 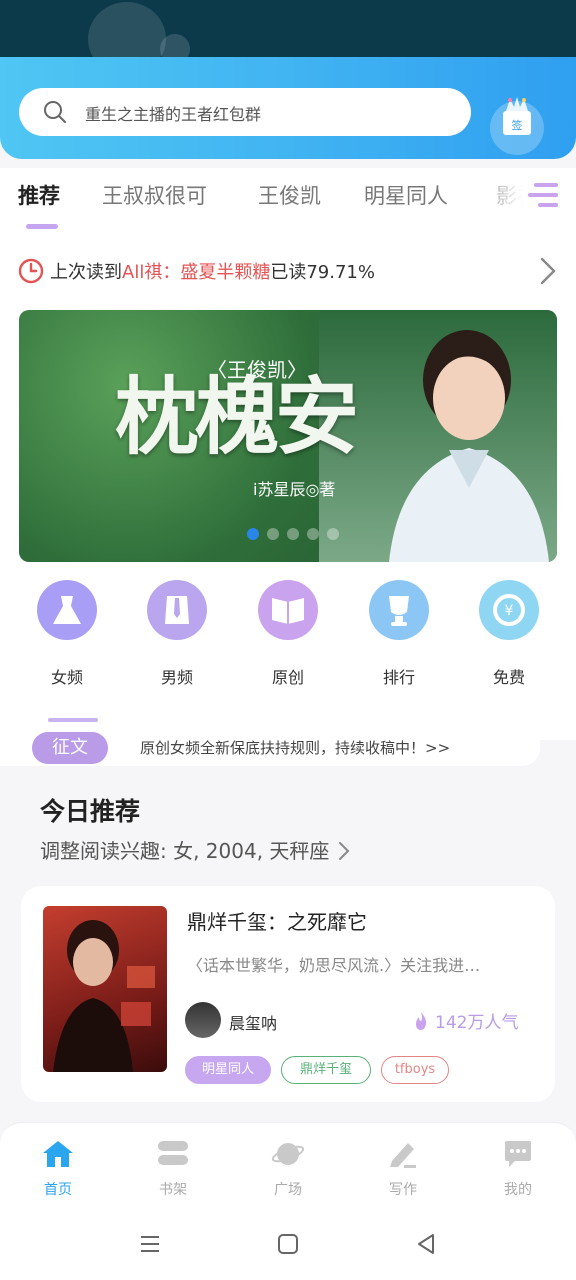 I want to click on banner-portrait, so click(x=469, y=446).